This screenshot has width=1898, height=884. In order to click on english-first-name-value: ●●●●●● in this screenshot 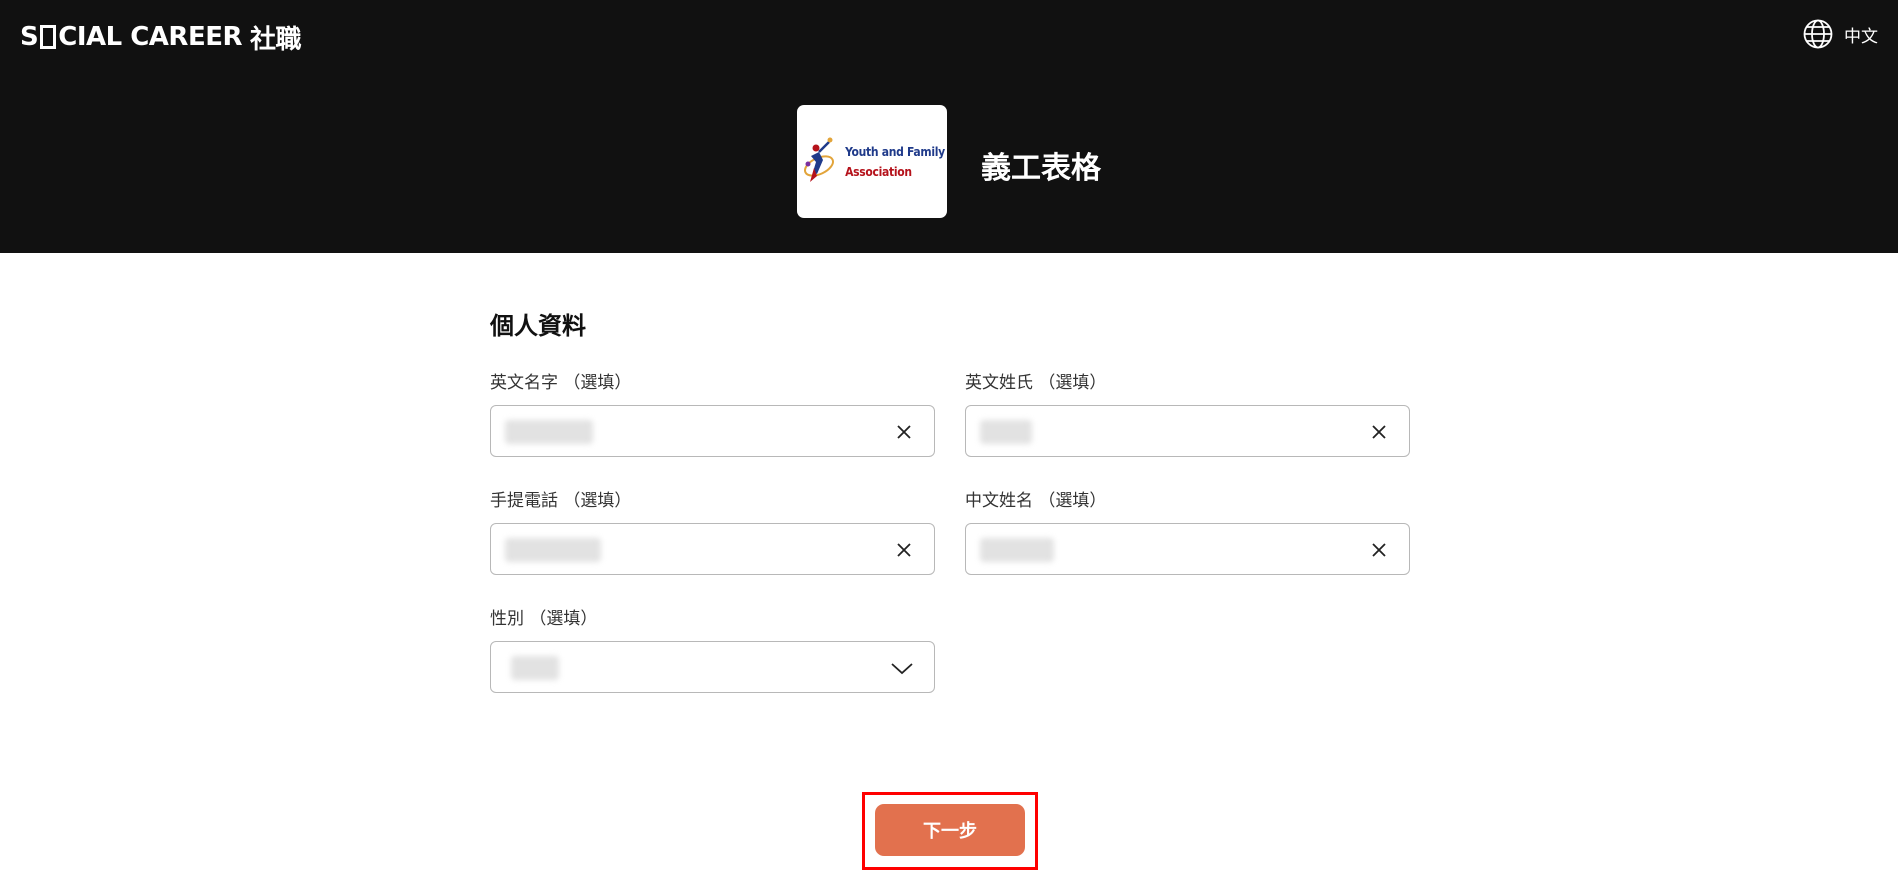, I will do `click(549, 432)`.